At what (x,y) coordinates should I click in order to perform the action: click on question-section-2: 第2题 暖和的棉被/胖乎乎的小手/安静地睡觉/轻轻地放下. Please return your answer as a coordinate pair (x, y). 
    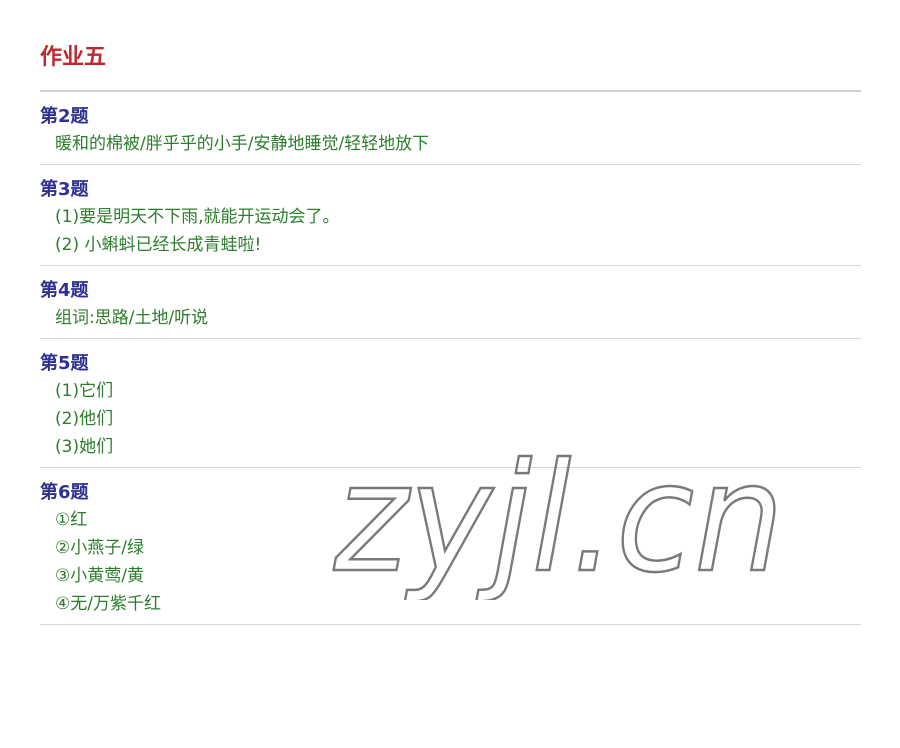
    Looking at the image, I should click on (450, 128).